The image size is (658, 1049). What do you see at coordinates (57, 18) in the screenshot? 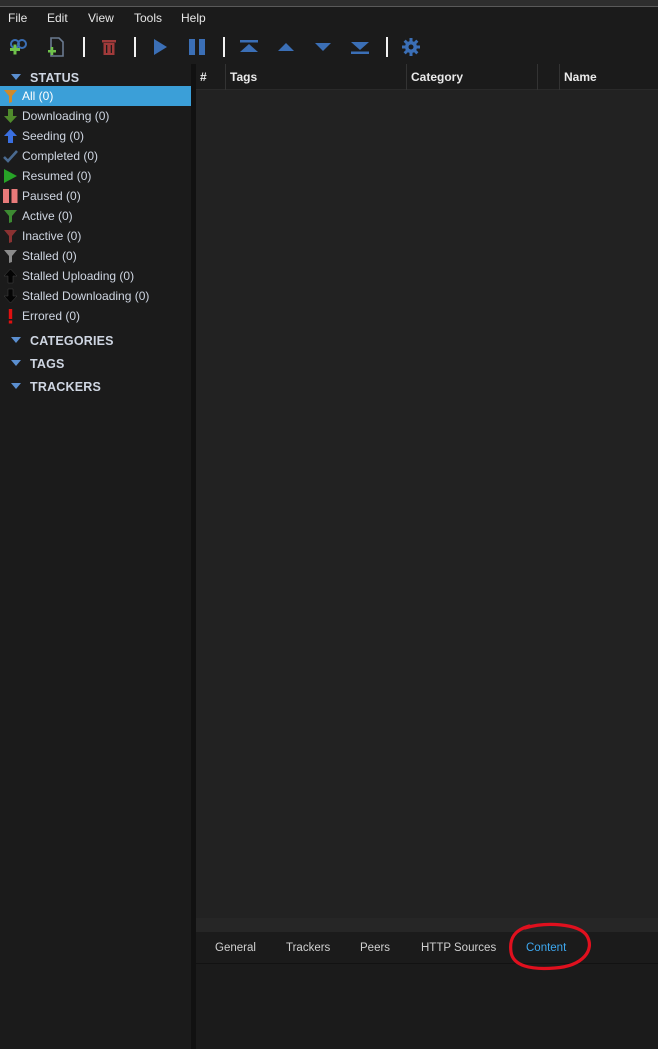
I see `menu-edit: Edit` at bounding box center [57, 18].